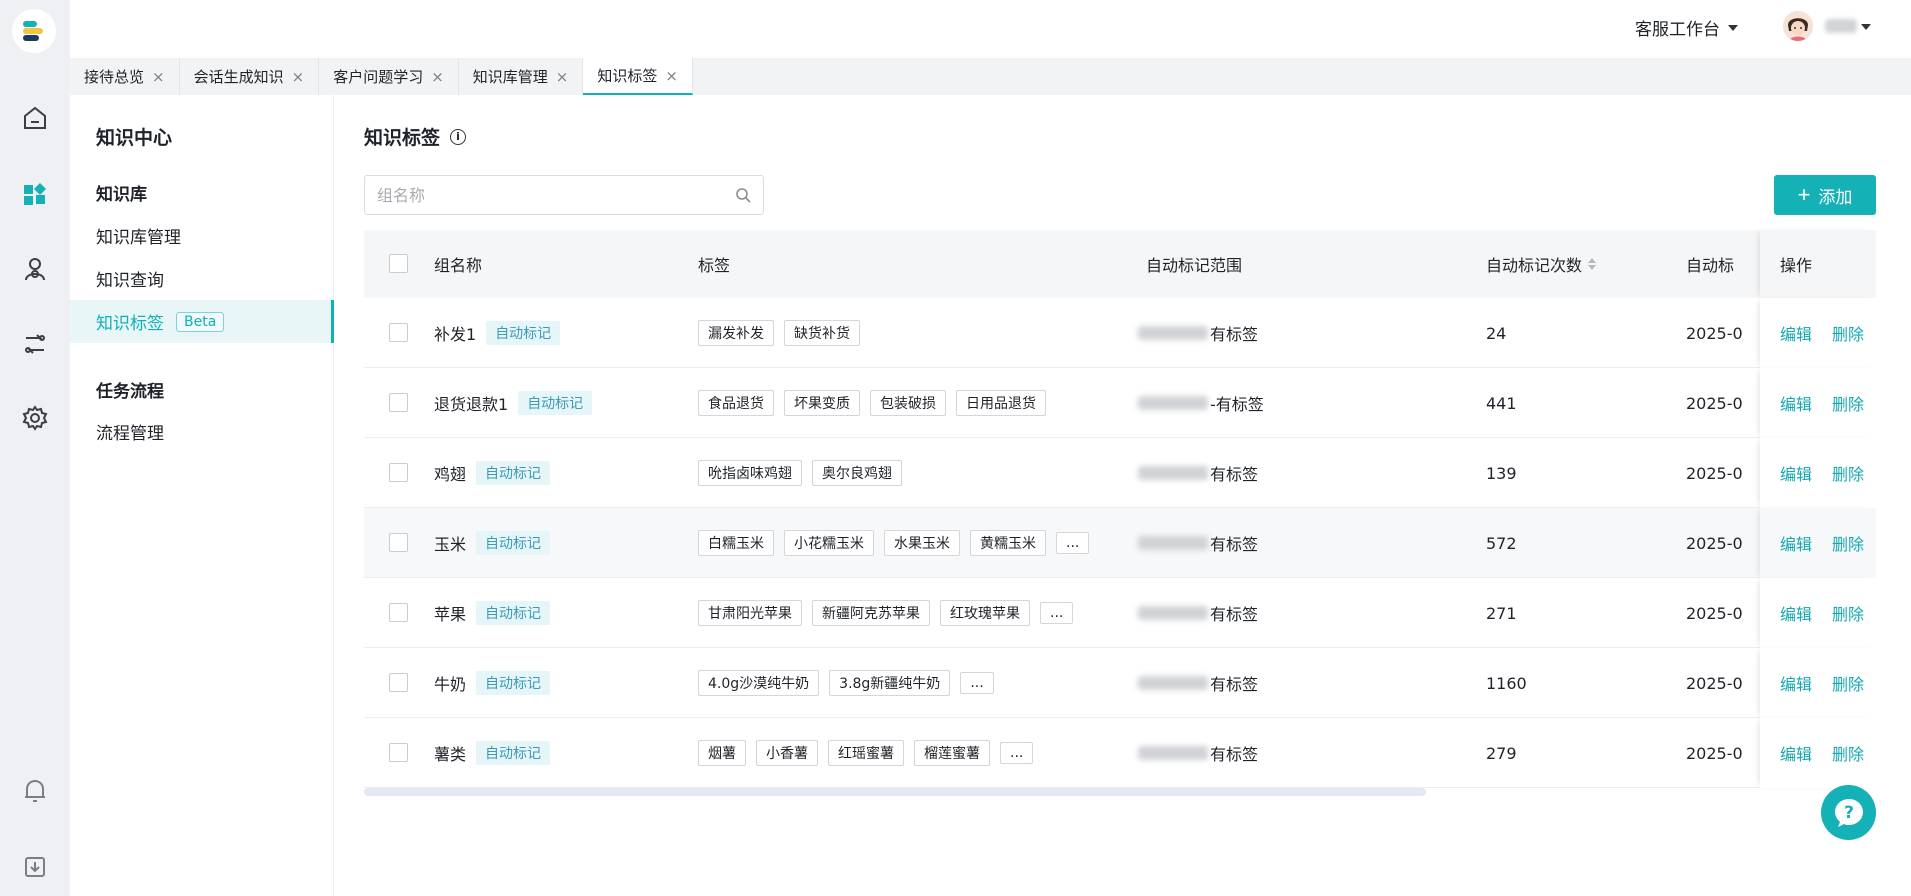 The width and height of the screenshot is (1911, 896). I want to click on chevron-down-icon, so click(1733, 27).